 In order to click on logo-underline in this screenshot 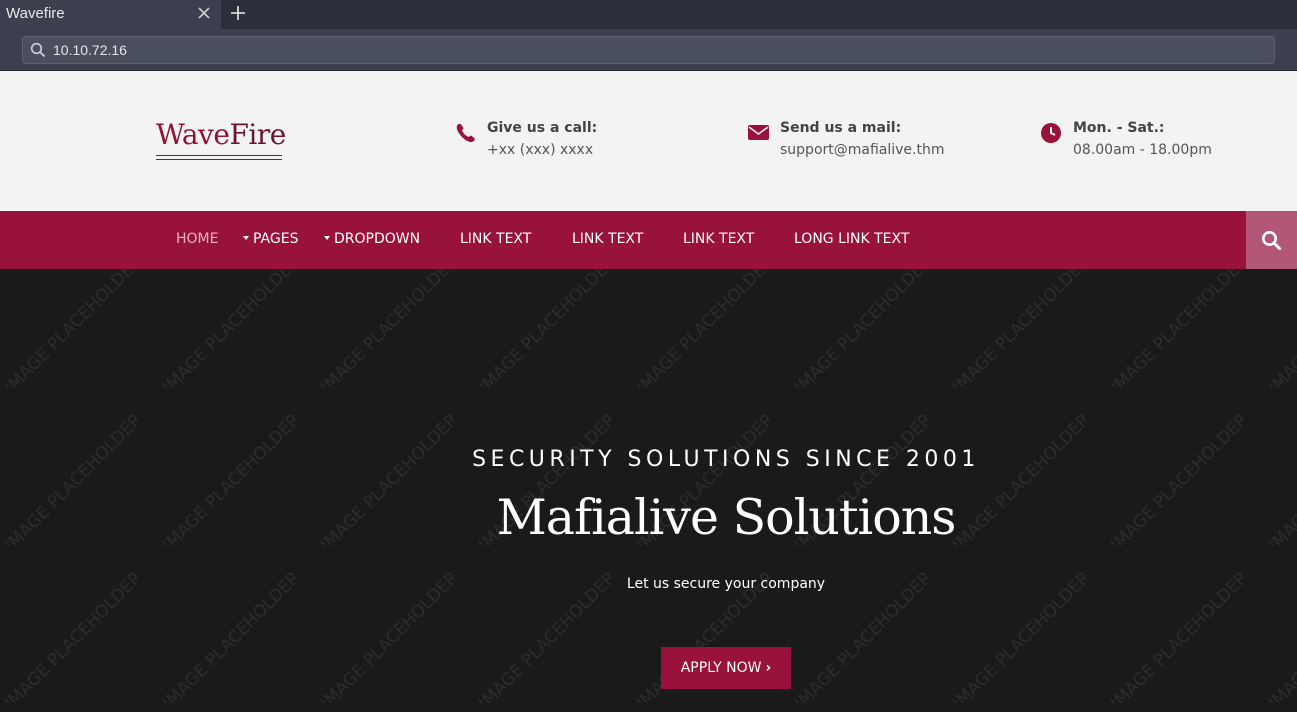, I will do `click(219, 157)`.